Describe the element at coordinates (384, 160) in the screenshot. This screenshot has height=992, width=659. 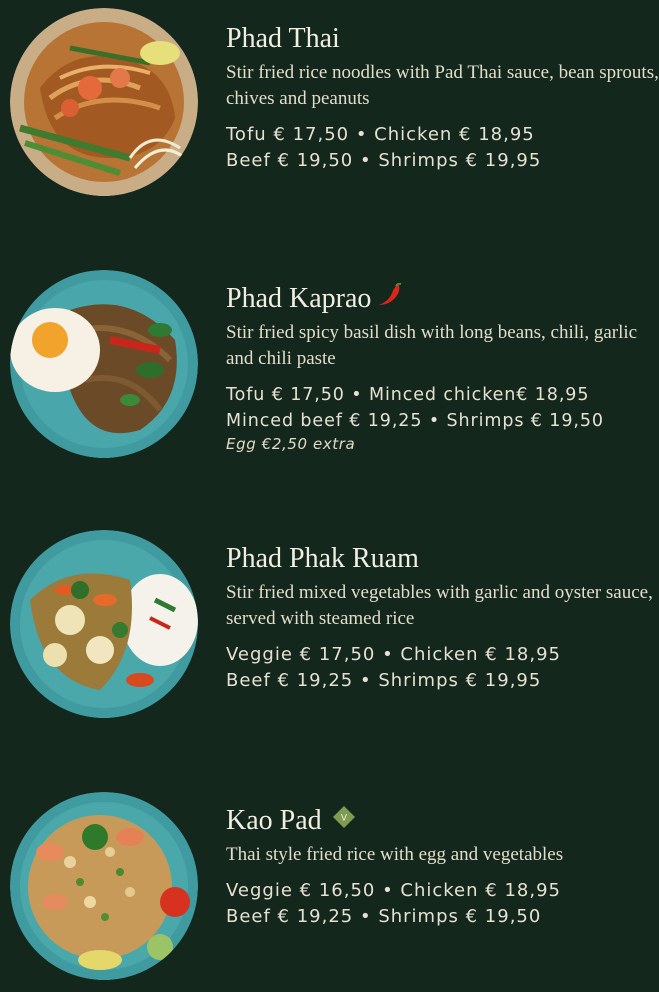
I see `price-line: Beef € 19,50 • Shrimps € 19,95` at that location.